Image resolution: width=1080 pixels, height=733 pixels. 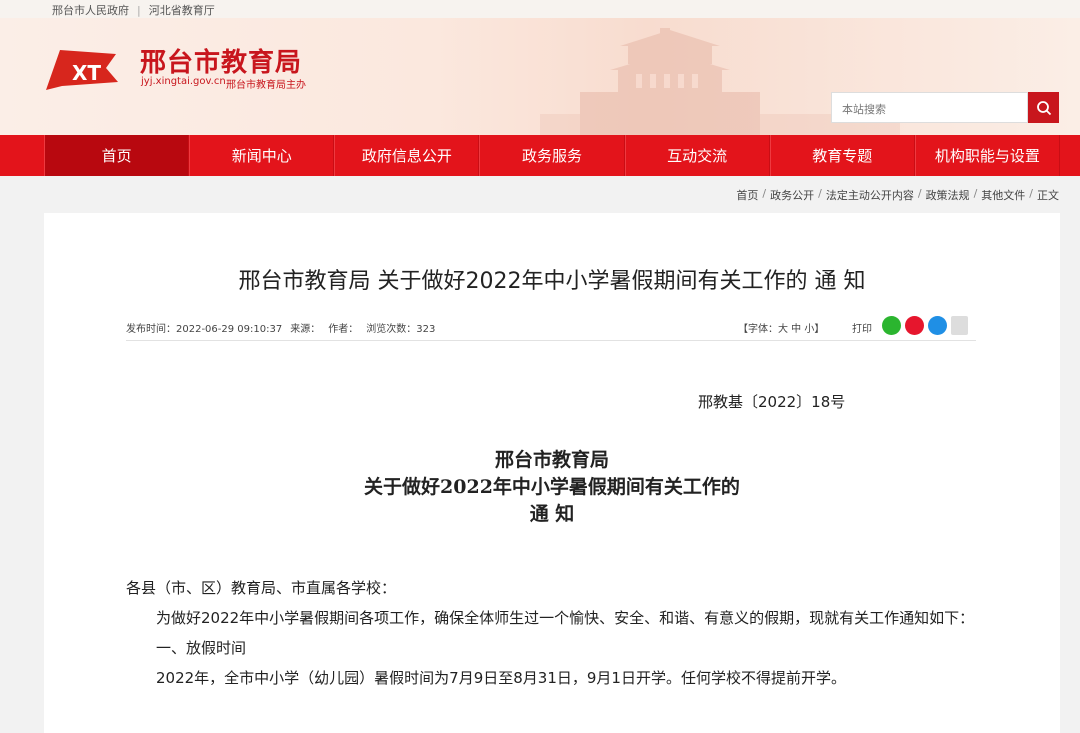 What do you see at coordinates (201, 648) in the screenshot?
I see `section-heading-1: 一、放假时间` at bounding box center [201, 648].